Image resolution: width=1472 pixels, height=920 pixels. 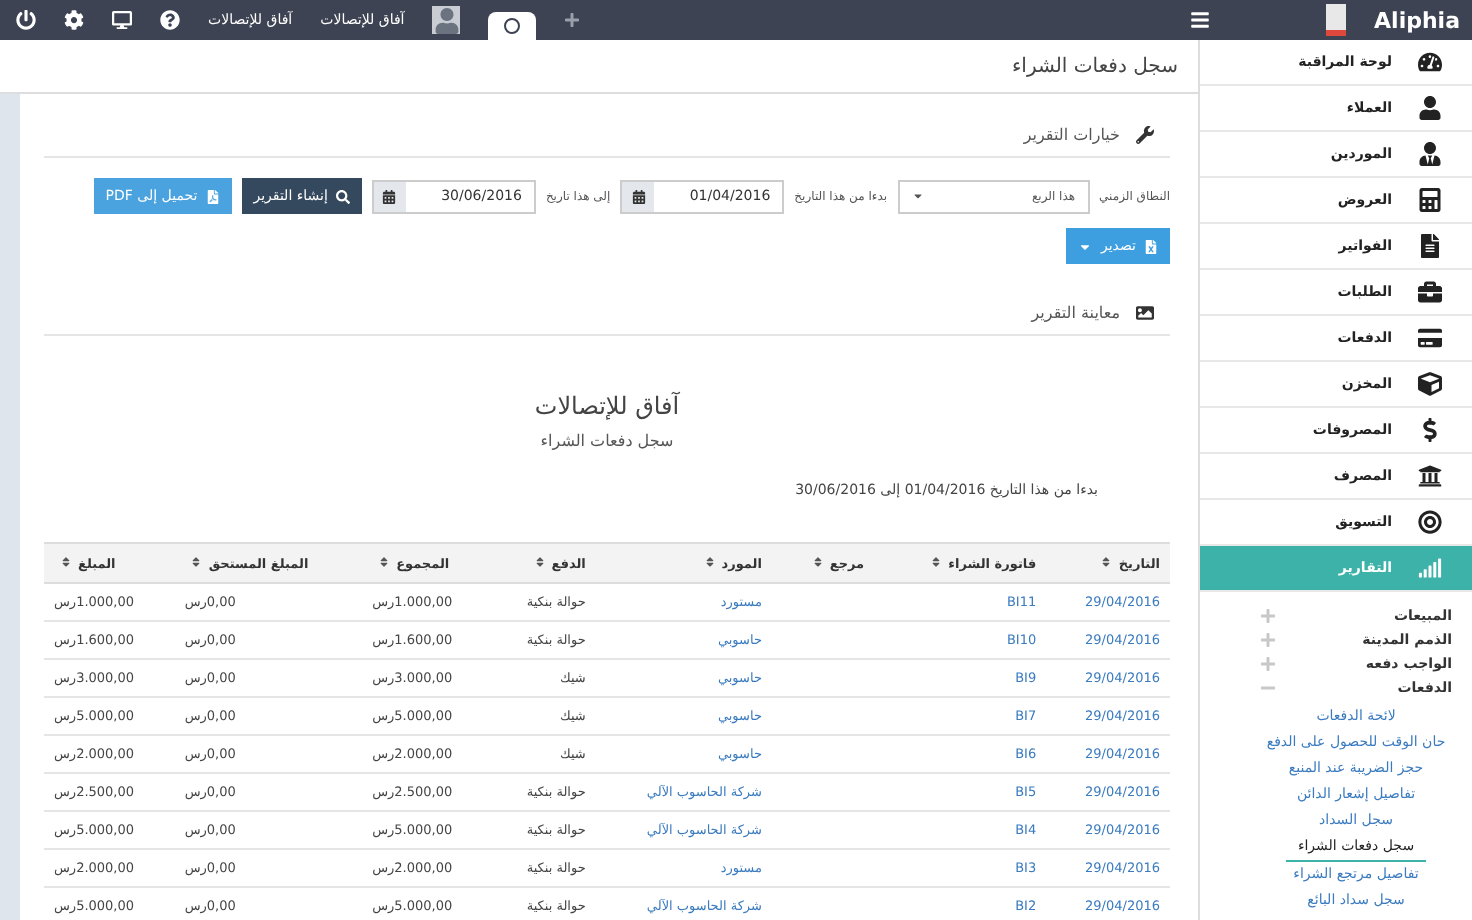 I want to click on cube-icon, so click(x=1430, y=384).